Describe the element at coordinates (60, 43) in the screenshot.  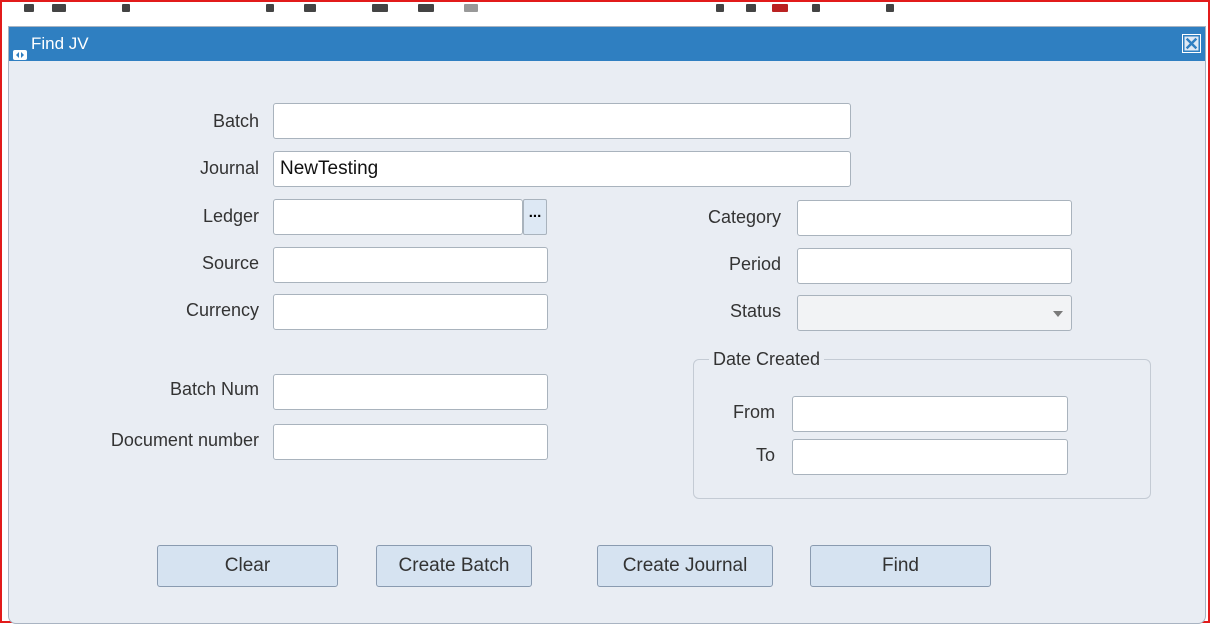
I see `window-title: Find JV` at that location.